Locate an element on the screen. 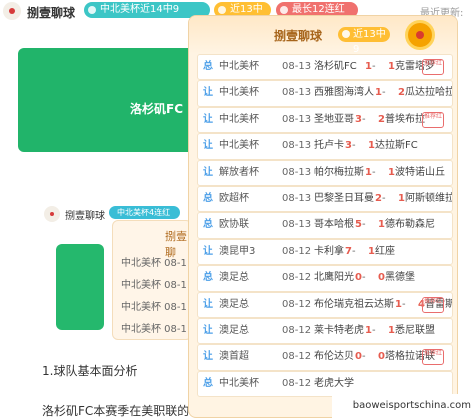 The height and width of the screenshot is (419, 476). home-score: 7 is located at coordinates (348, 251).